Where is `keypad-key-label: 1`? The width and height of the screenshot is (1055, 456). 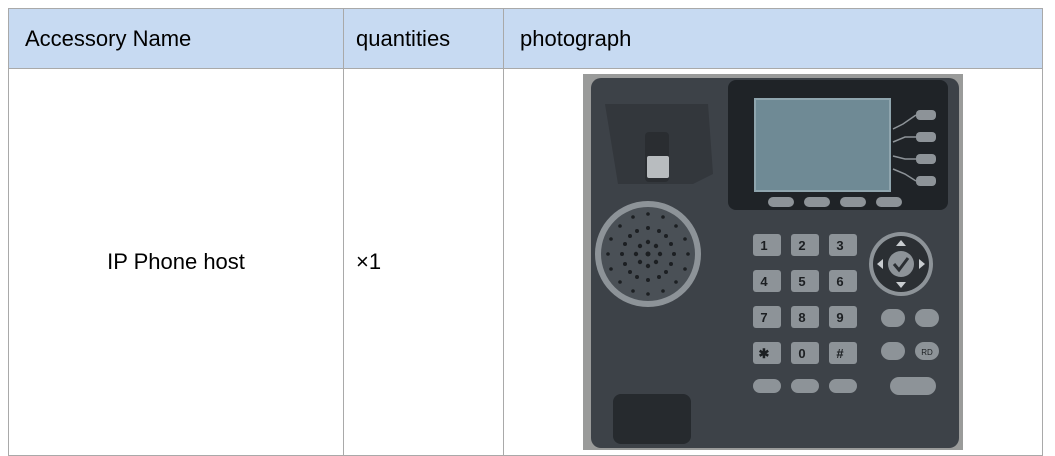
keypad-key-label: 1 is located at coordinates (763, 245).